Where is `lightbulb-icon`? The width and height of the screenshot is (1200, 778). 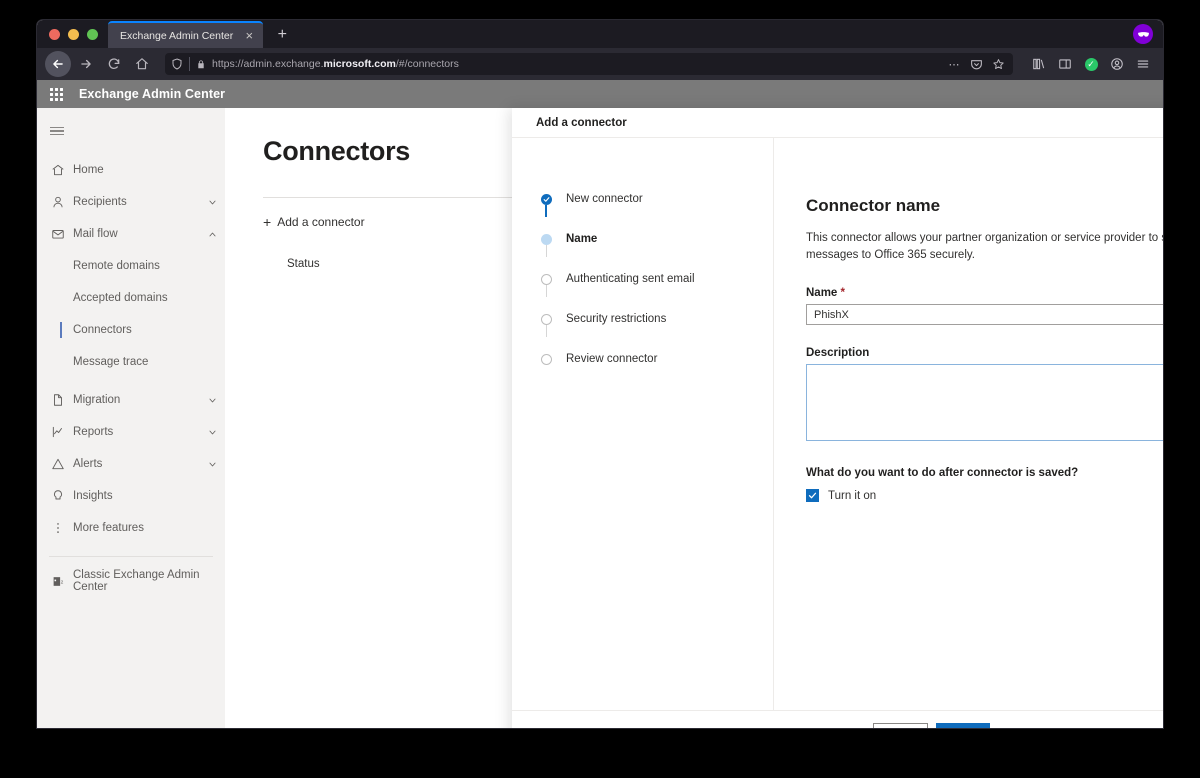 lightbulb-icon is located at coordinates (58, 496).